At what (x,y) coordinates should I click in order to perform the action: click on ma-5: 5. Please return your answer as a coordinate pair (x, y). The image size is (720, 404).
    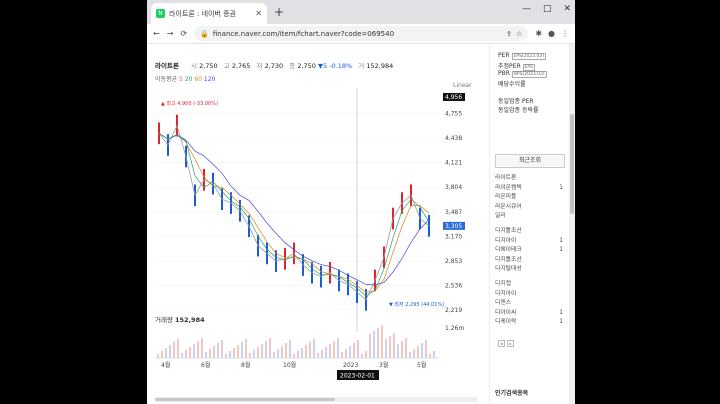
    Looking at the image, I should click on (181, 79).